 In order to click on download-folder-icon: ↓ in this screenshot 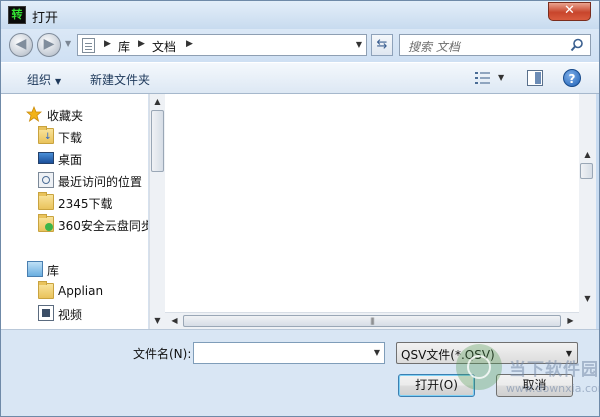, I will do `click(46, 135)`.